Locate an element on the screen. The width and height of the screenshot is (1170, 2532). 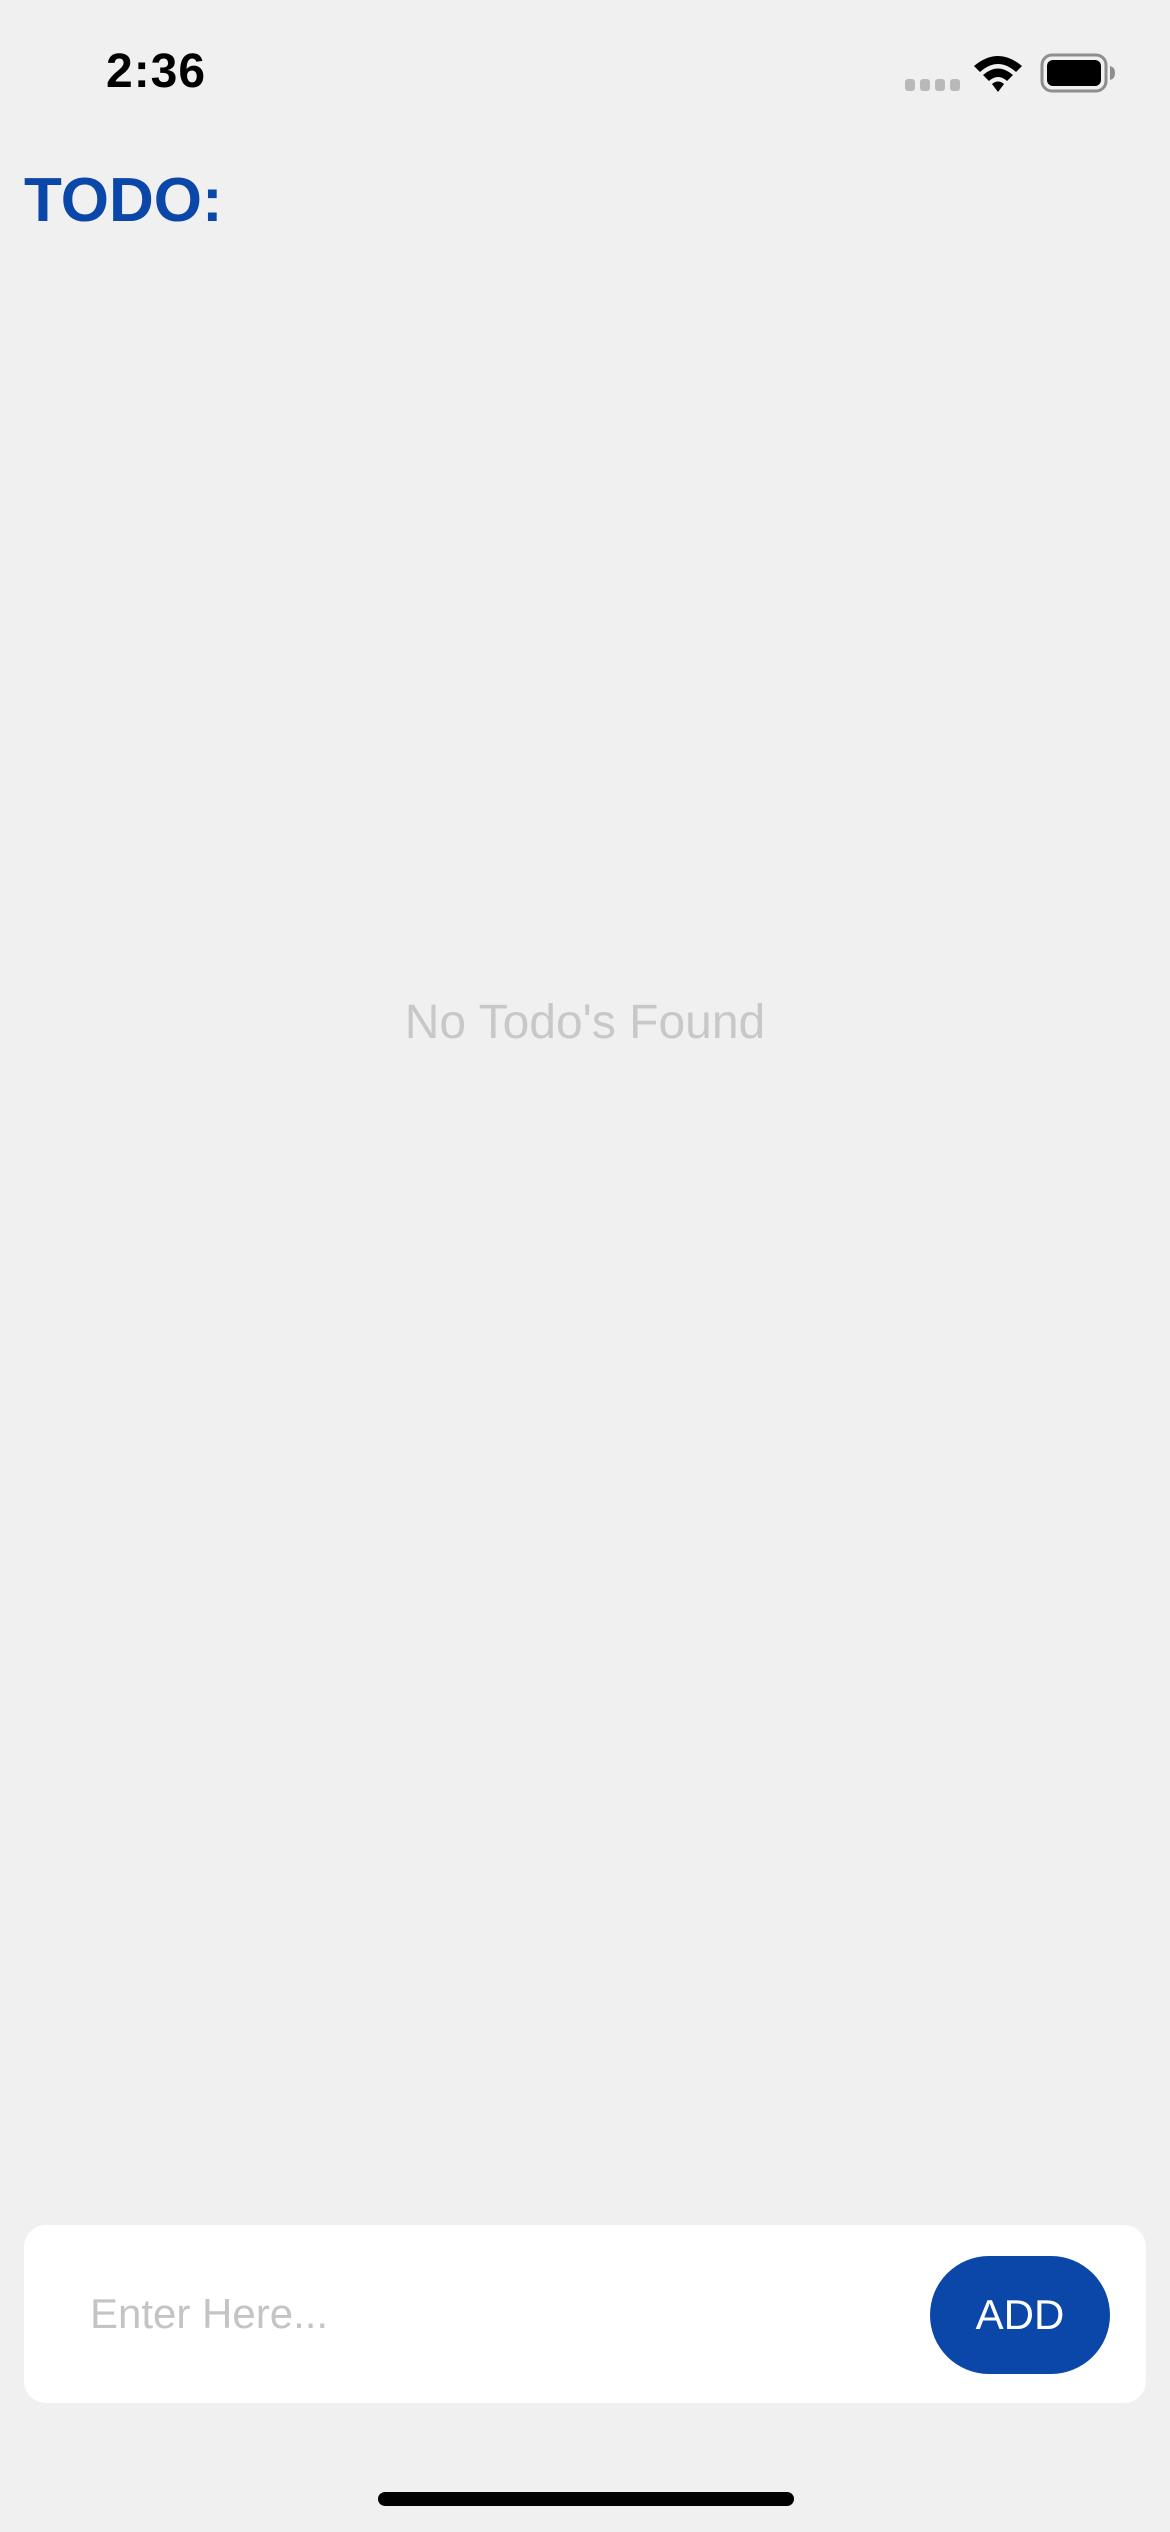
status-bar: 2:36 is located at coordinates (585, 70).